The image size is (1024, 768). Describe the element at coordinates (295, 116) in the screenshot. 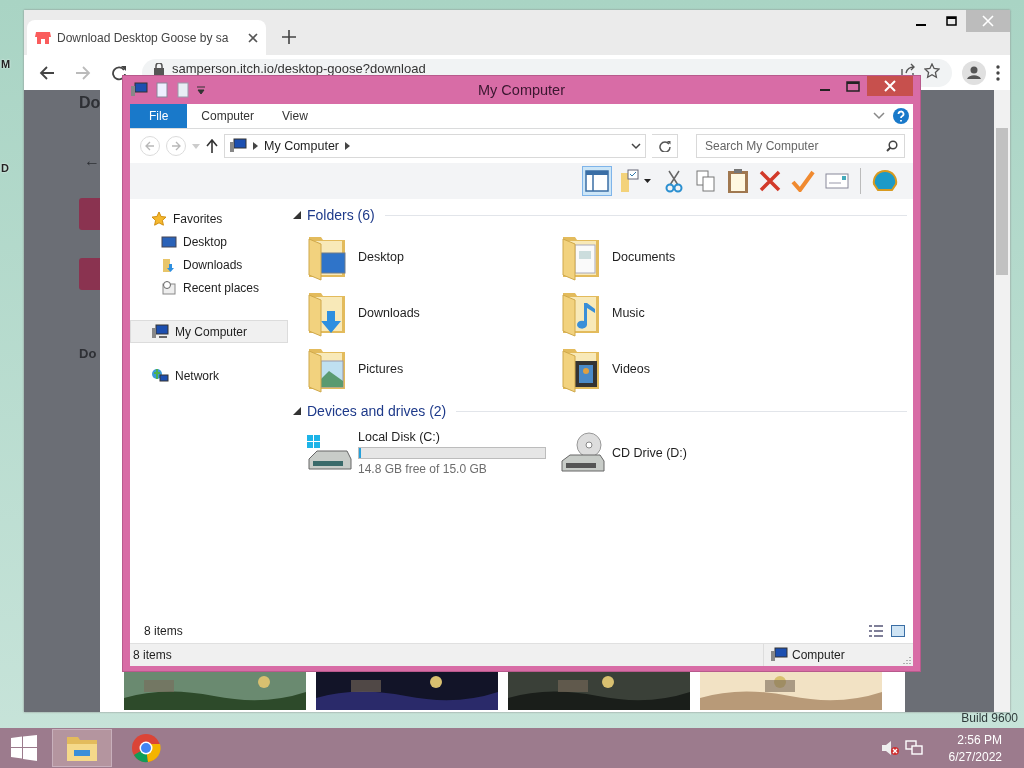

I see `ribbon-tab: View` at that location.